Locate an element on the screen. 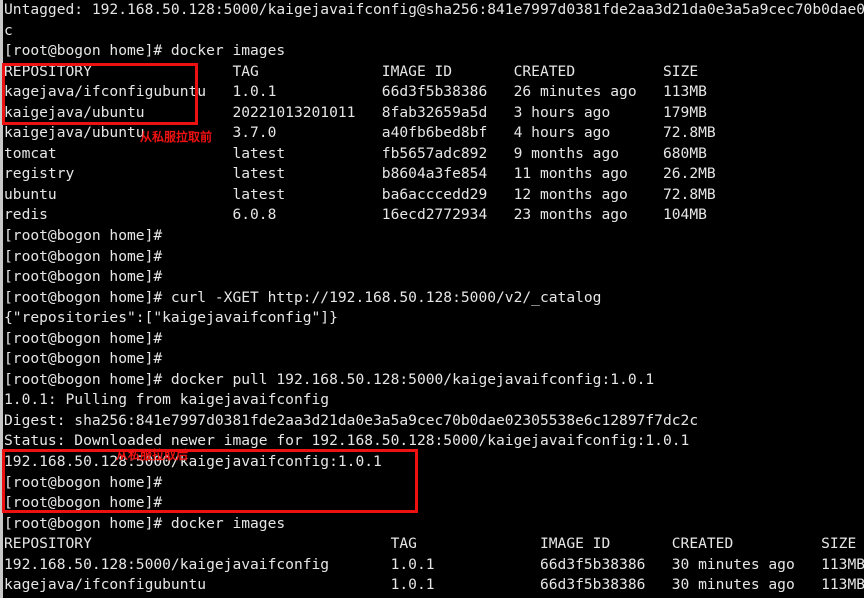 The image size is (864, 598). annotation-after-pull: 从私服拉取后 is located at coordinates (152, 455).